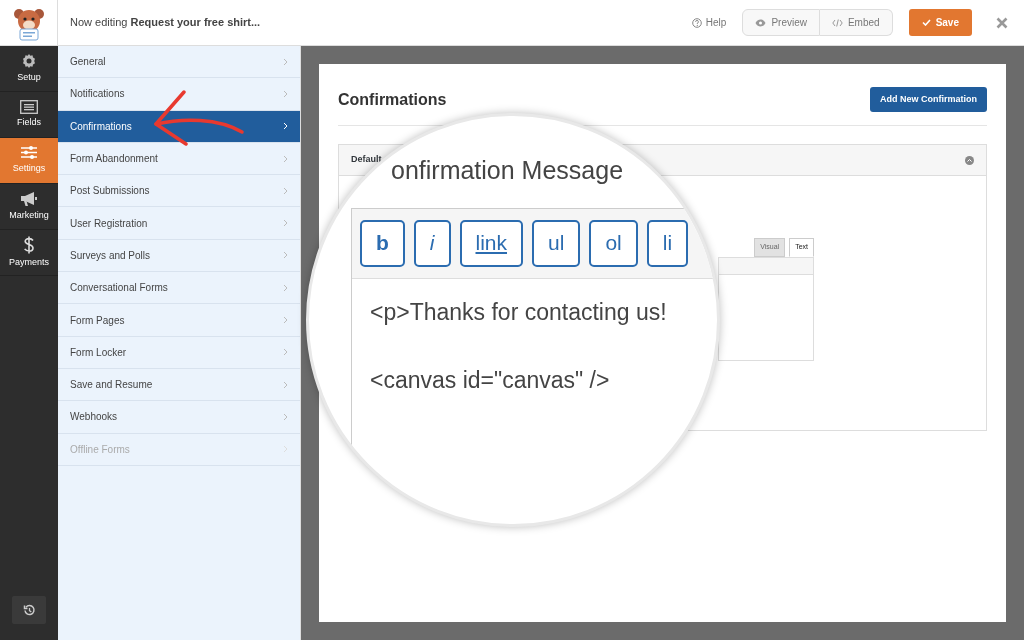 The width and height of the screenshot is (1024, 640). Describe the element at coordinates (179, 191) in the screenshot. I see `settings-menu-item: Post Submissions` at that location.